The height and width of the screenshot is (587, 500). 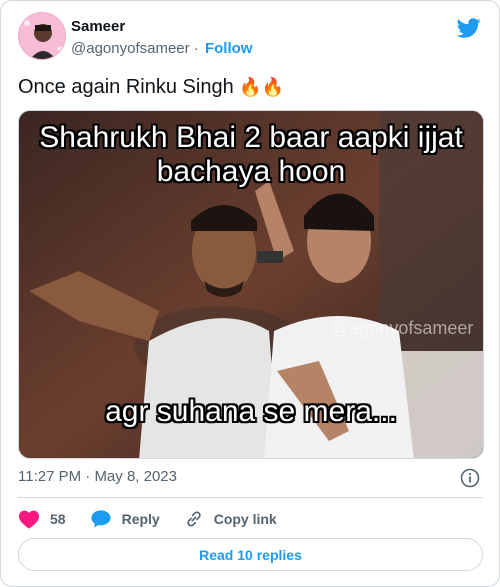 I want to click on info-icon, so click(x=470, y=478).